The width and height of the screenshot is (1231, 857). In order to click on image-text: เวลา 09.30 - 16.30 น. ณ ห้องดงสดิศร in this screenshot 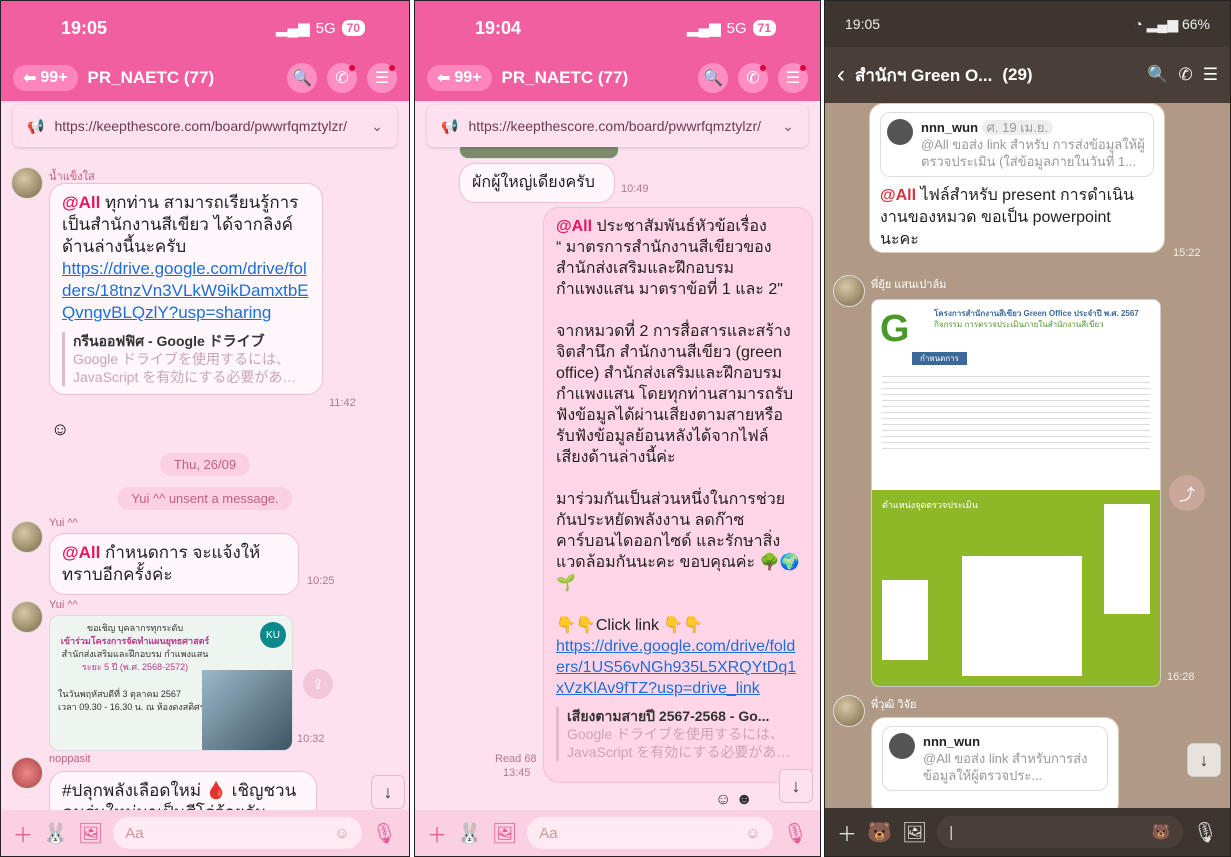, I will do `click(131, 707)`.